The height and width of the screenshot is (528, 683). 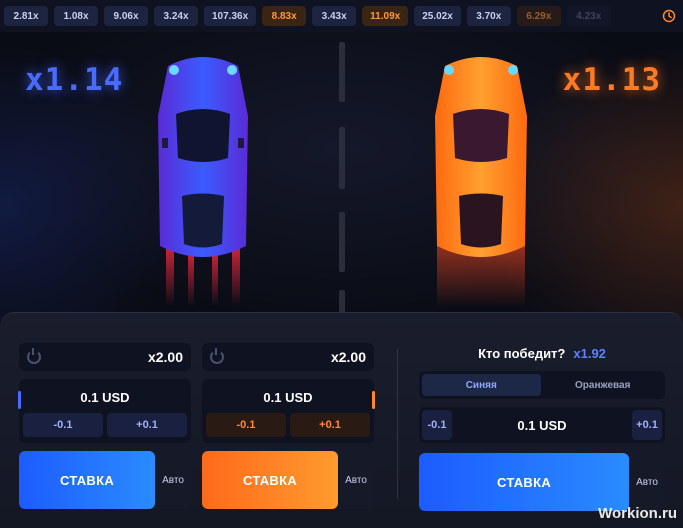 I want to click on who-wins-auto-button: Авто, so click(x=647, y=482).